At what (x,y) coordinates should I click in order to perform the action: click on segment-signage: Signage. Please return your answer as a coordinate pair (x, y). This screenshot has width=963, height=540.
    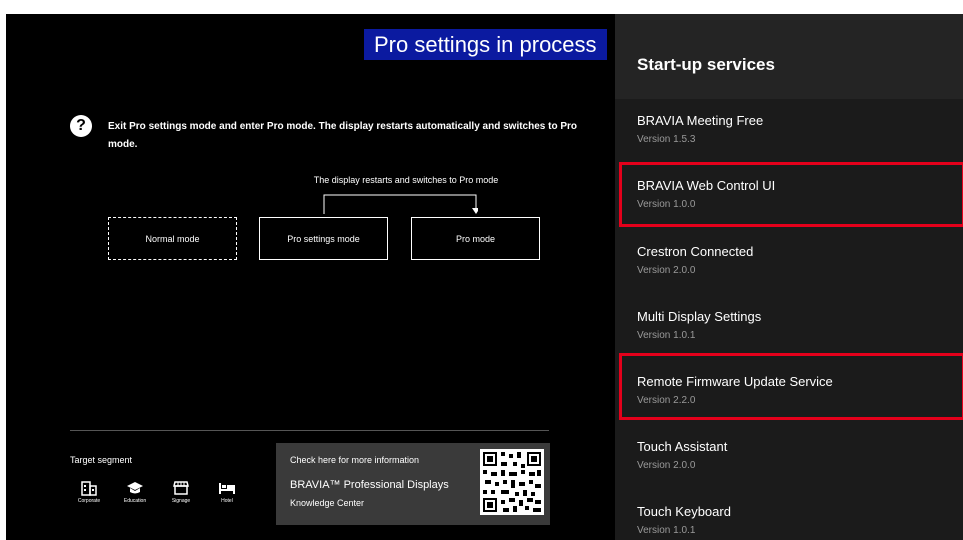
    Looking at the image, I should click on (181, 492).